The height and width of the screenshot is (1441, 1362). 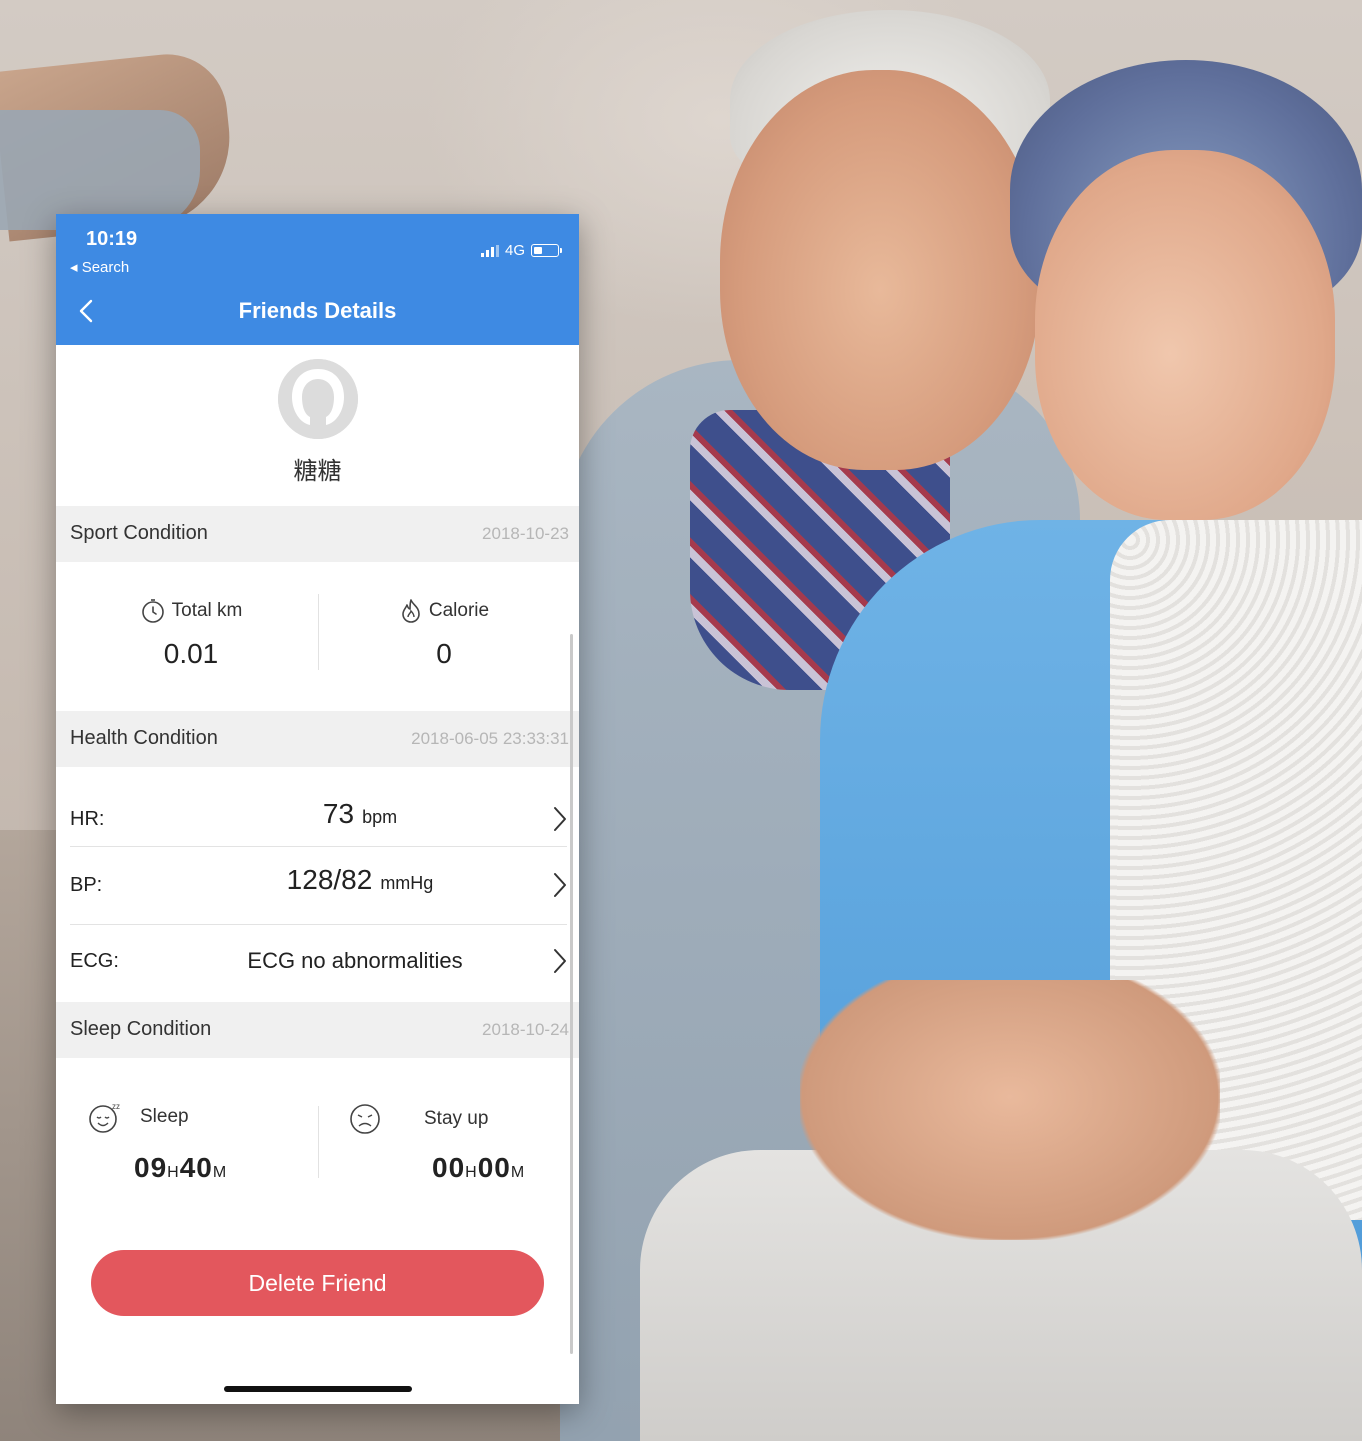 I want to click on bp-label: BP:, so click(x=86, y=885).